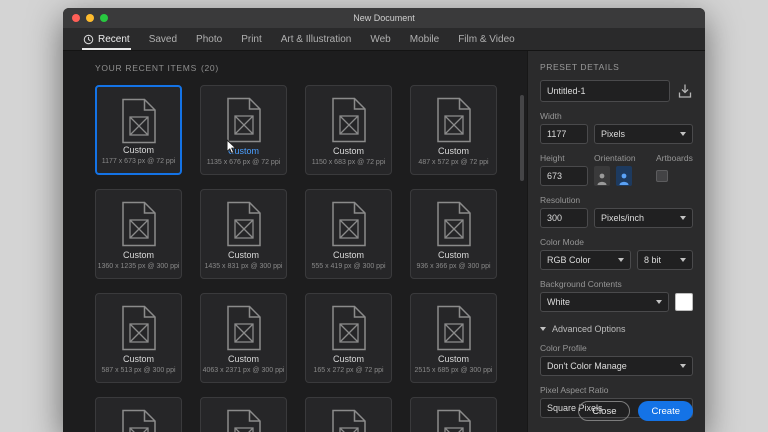  I want to click on recent-item-card: Custom 555 x 419 px @ 300 ppi, so click(348, 234).